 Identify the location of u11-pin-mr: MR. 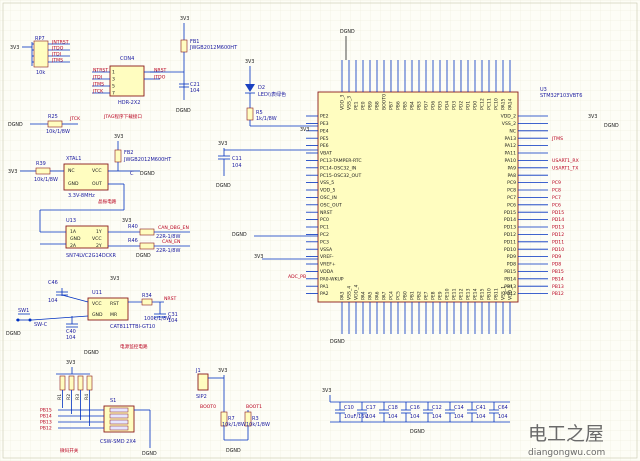
(114, 315).